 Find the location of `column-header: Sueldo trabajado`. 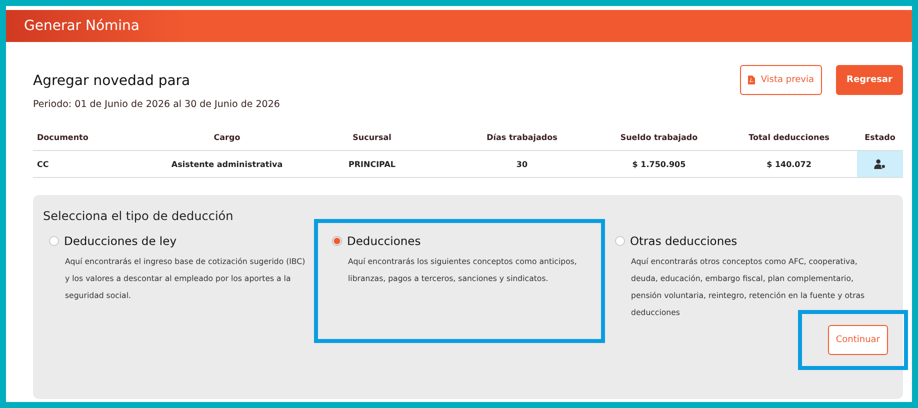

column-header: Sueldo trabajado is located at coordinates (659, 137).